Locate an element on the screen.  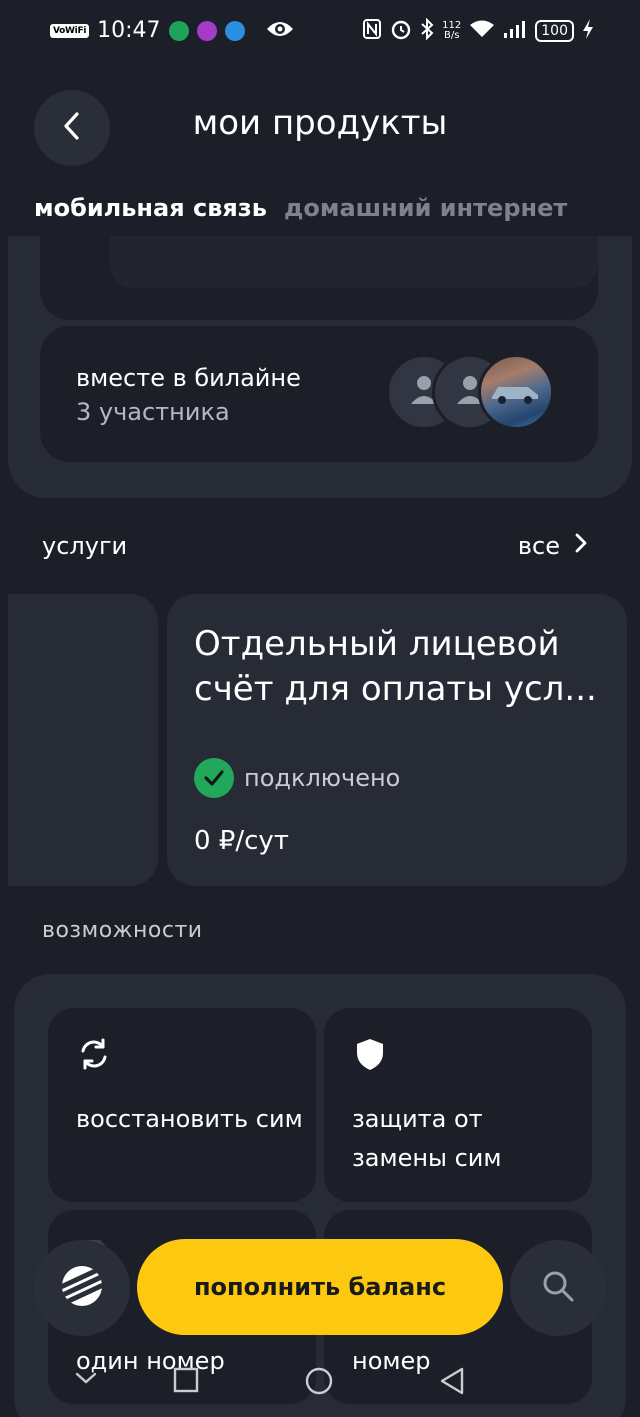
check-icon is located at coordinates (214, 778).